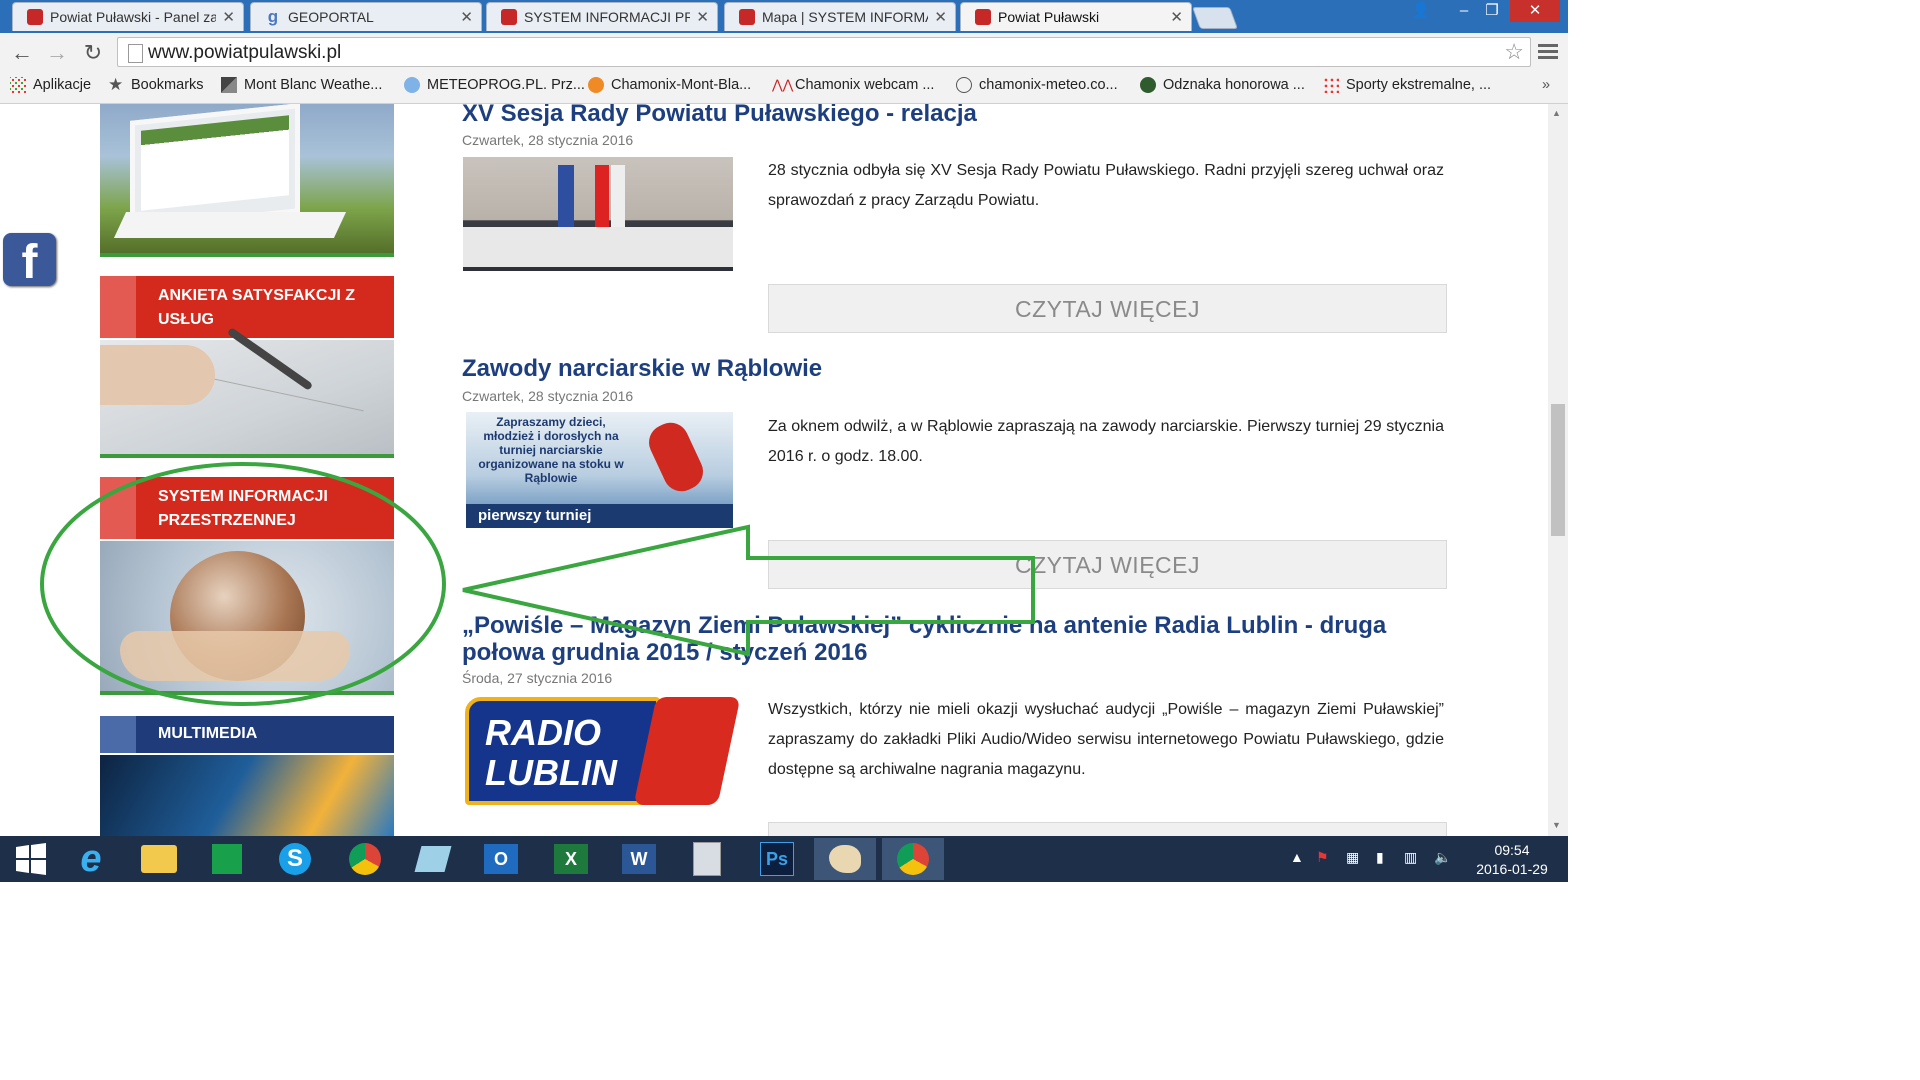 This screenshot has width=1920, height=1080. What do you see at coordinates (1380, 857) in the screenshot?
I see `battery-icon: ▮` at bounding box center [1380, 857].